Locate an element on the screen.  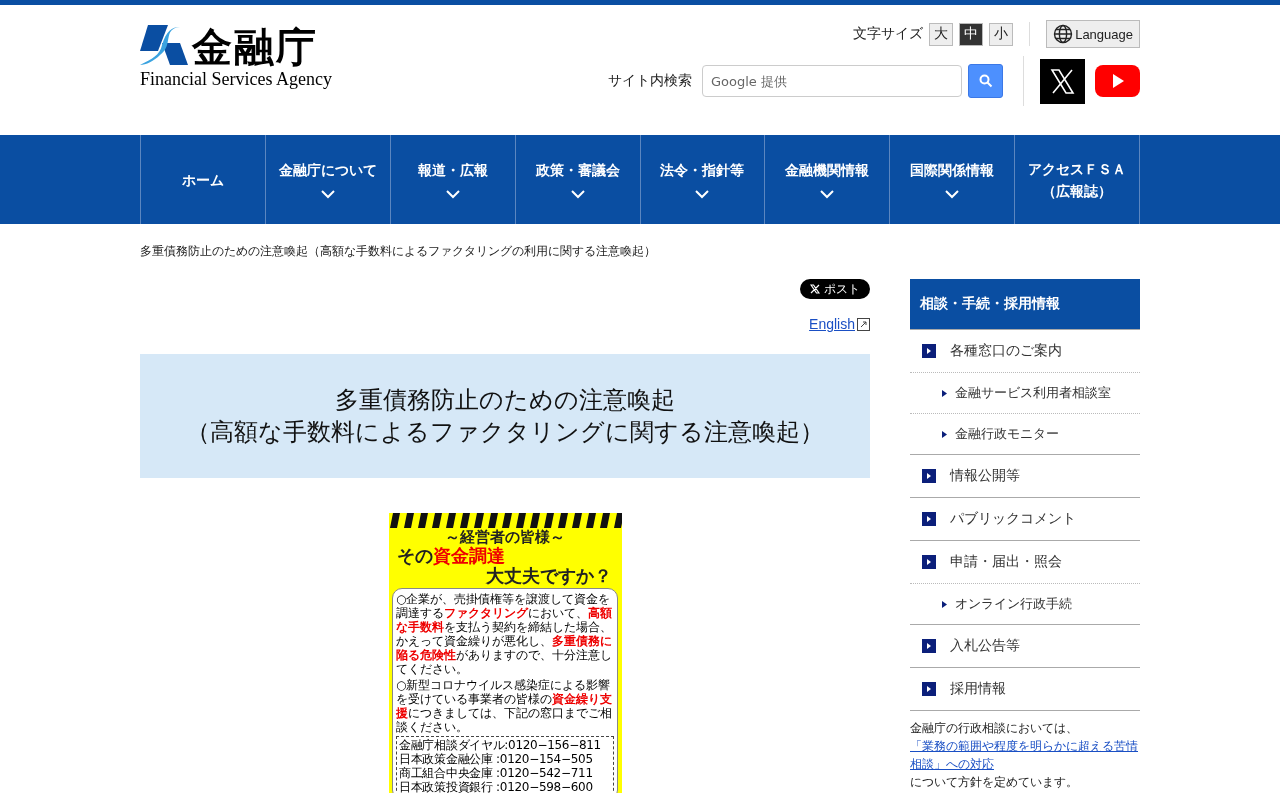
poster-headline: 大丈夫ですか？ is located at coordinates (549, 576).